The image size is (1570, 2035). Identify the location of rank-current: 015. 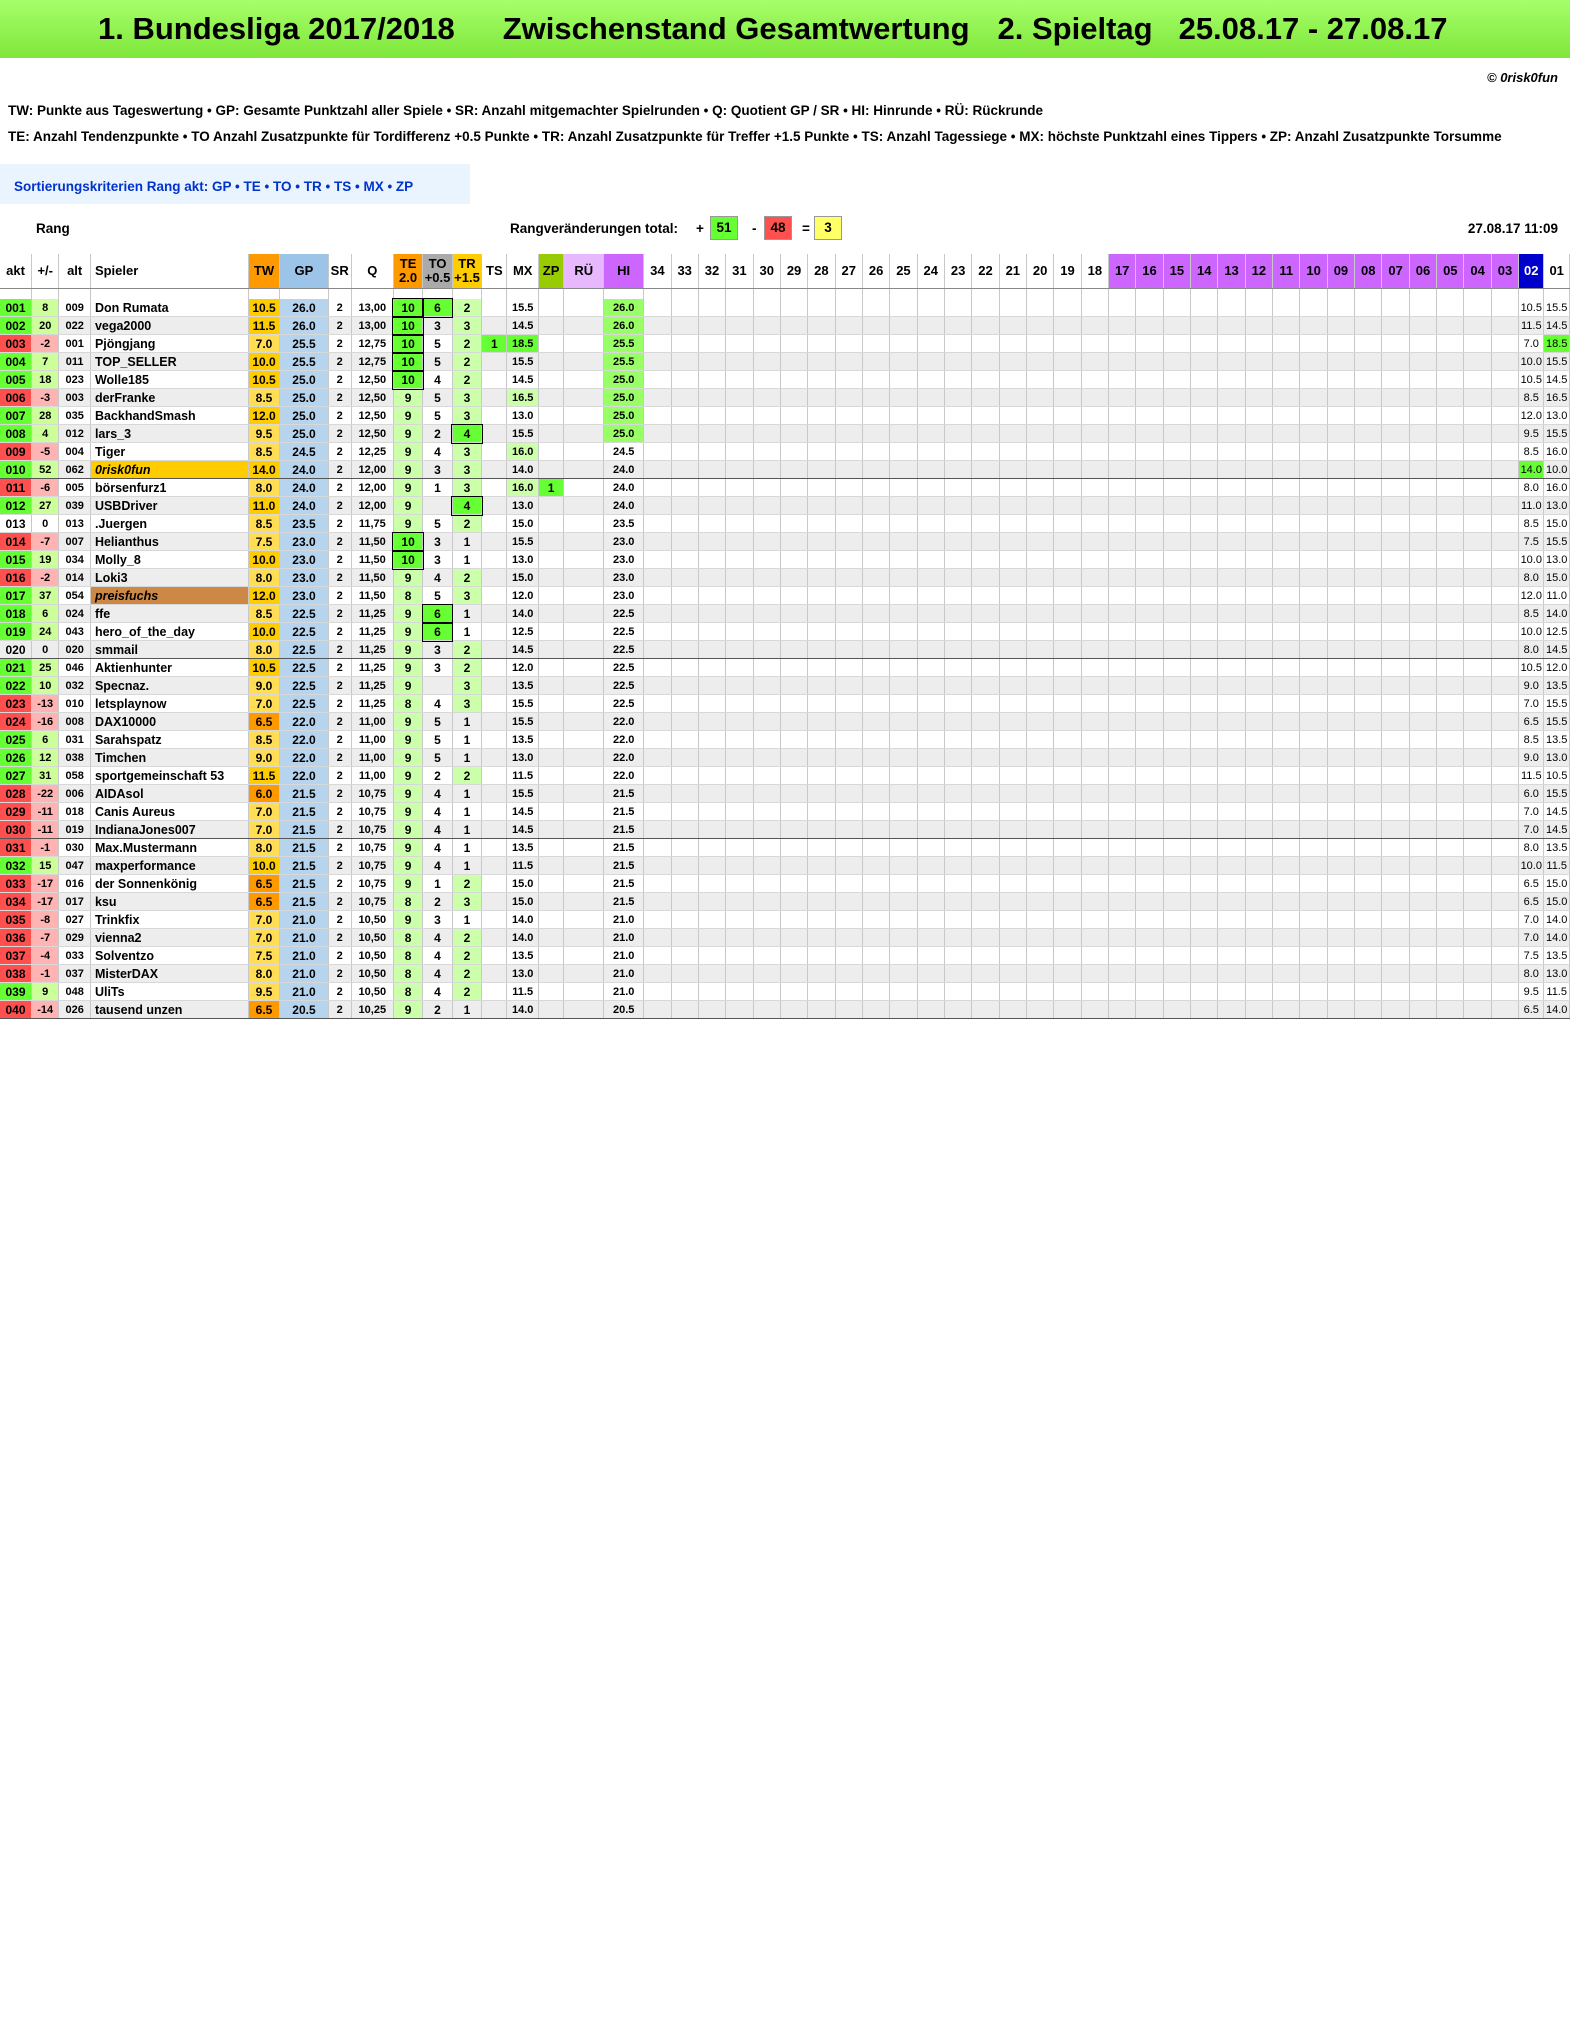
(16, 559).